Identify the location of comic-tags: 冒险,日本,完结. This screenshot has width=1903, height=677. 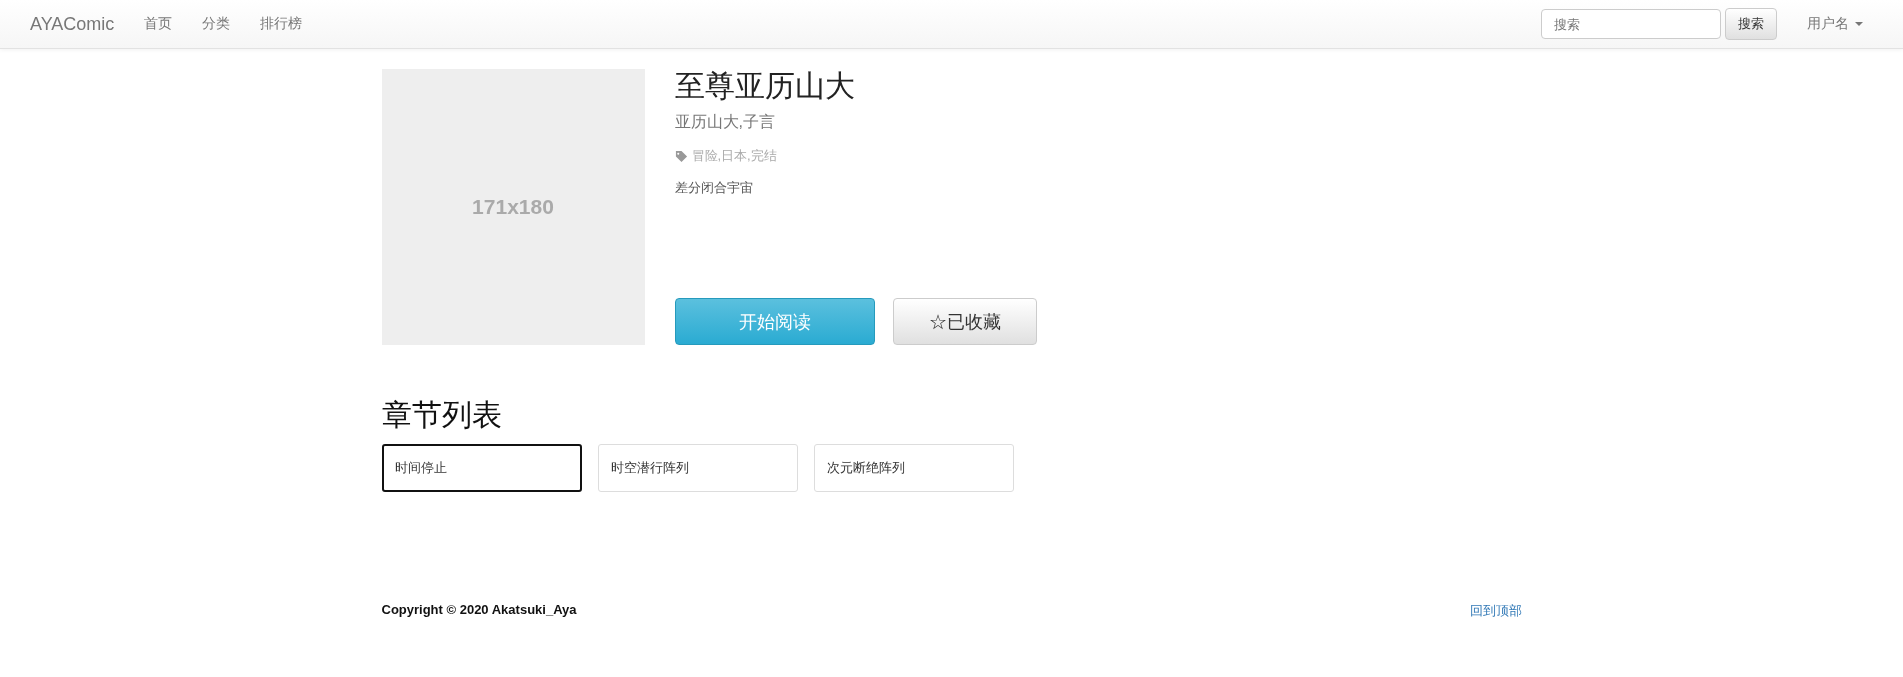
(734, 156).